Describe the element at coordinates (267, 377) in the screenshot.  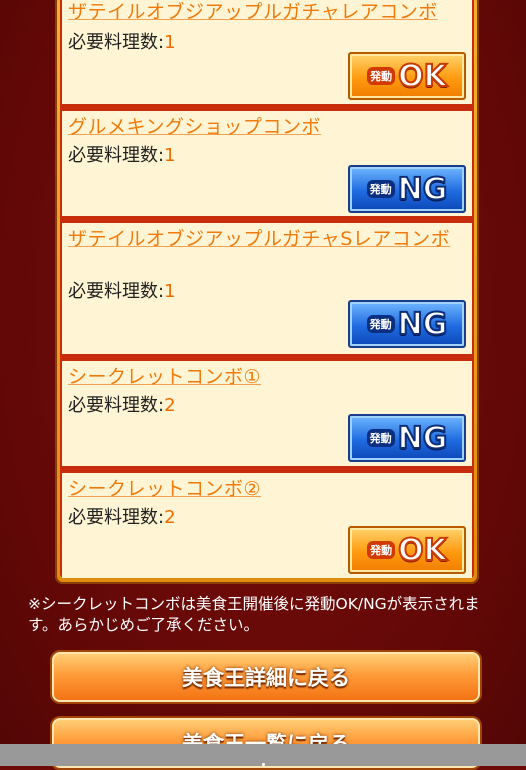
I see `combo-title-link: シークレットコンボ①` at that location.